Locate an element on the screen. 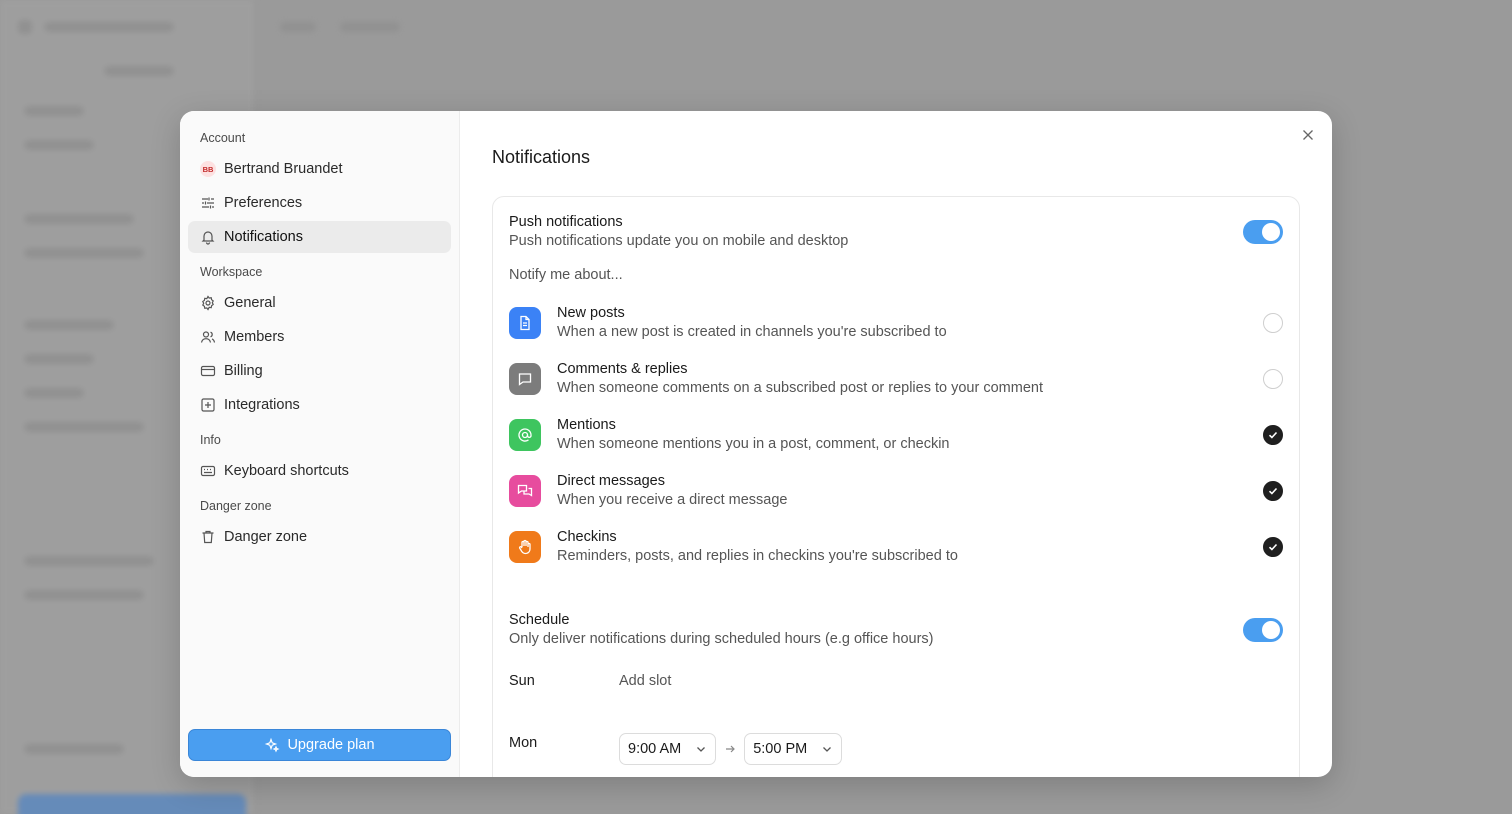 The height and width of the screenshot is (814, 1512). start-time-value: 9:00 AM is located at coordinates (655, 749).